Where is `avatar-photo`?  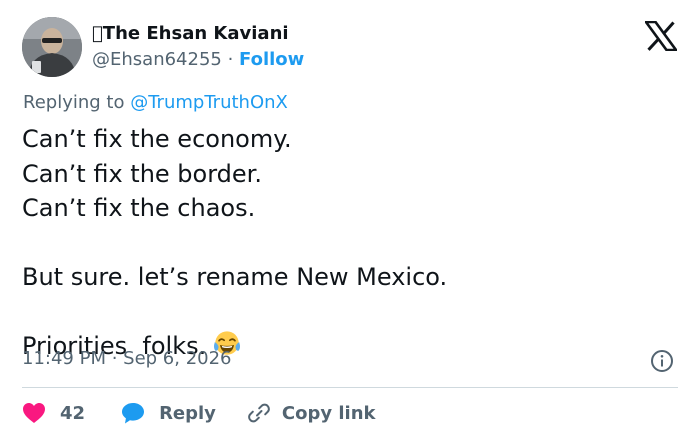 avatar-photo is located at coordinates (52, 47).